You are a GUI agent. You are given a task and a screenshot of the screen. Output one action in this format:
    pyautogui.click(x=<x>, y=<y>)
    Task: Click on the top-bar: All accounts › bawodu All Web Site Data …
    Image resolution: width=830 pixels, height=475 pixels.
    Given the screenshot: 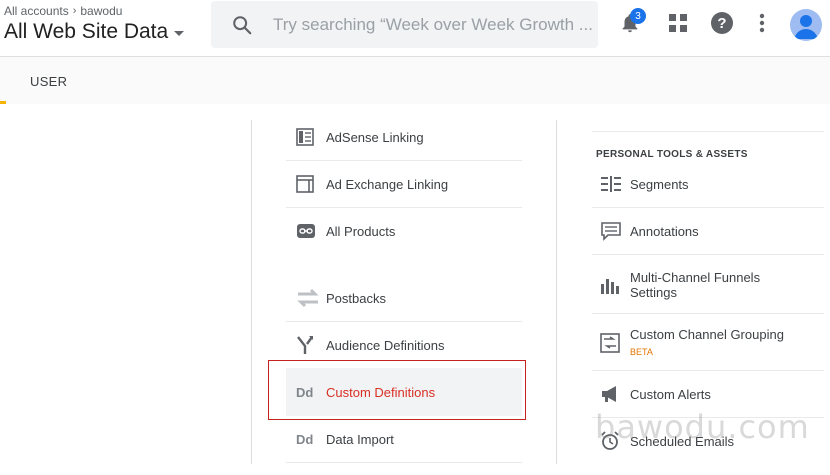 What is the action you would take?
    pyautogui.click(x=415, y=28)
    